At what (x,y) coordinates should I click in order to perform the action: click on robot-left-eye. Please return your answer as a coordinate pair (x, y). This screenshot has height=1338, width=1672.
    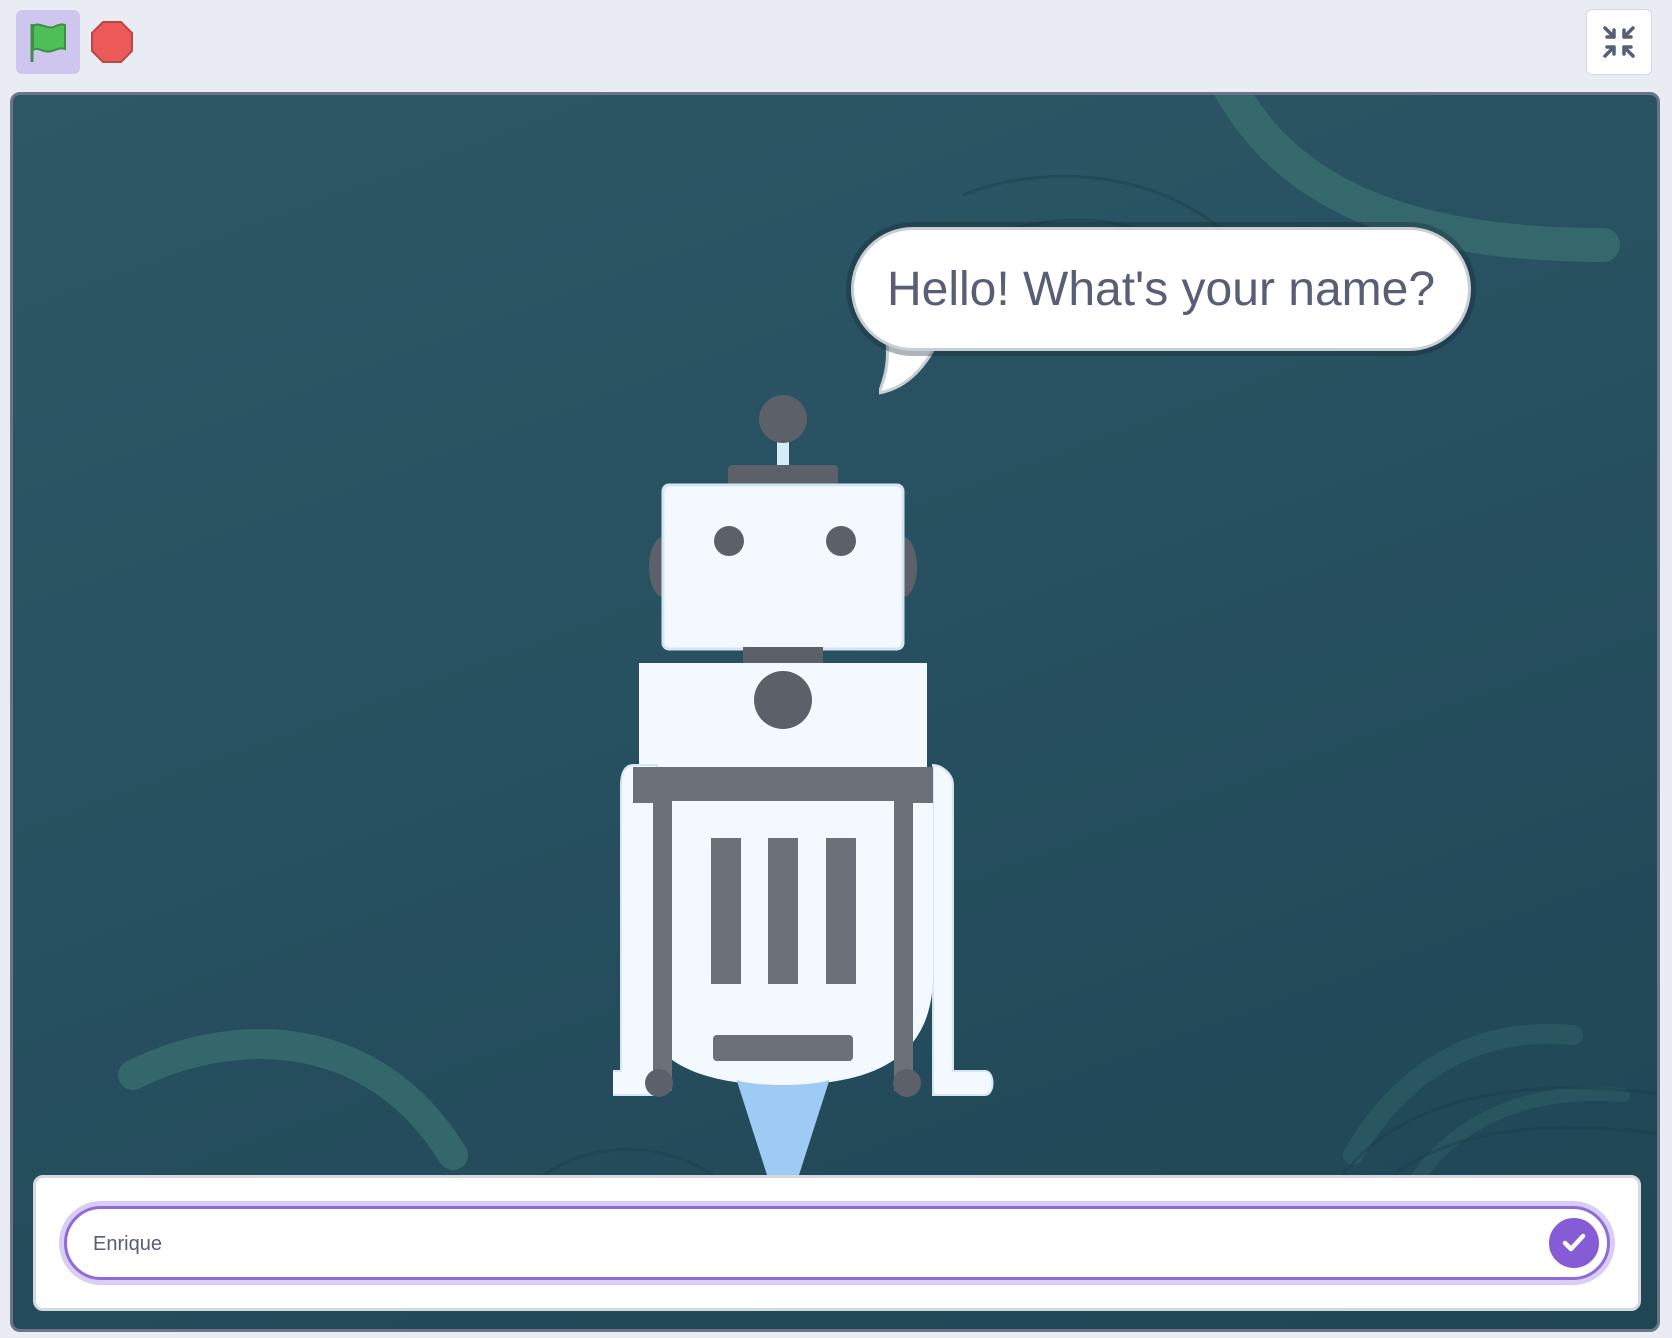
    Looking at the image, I should click on (729, 541).